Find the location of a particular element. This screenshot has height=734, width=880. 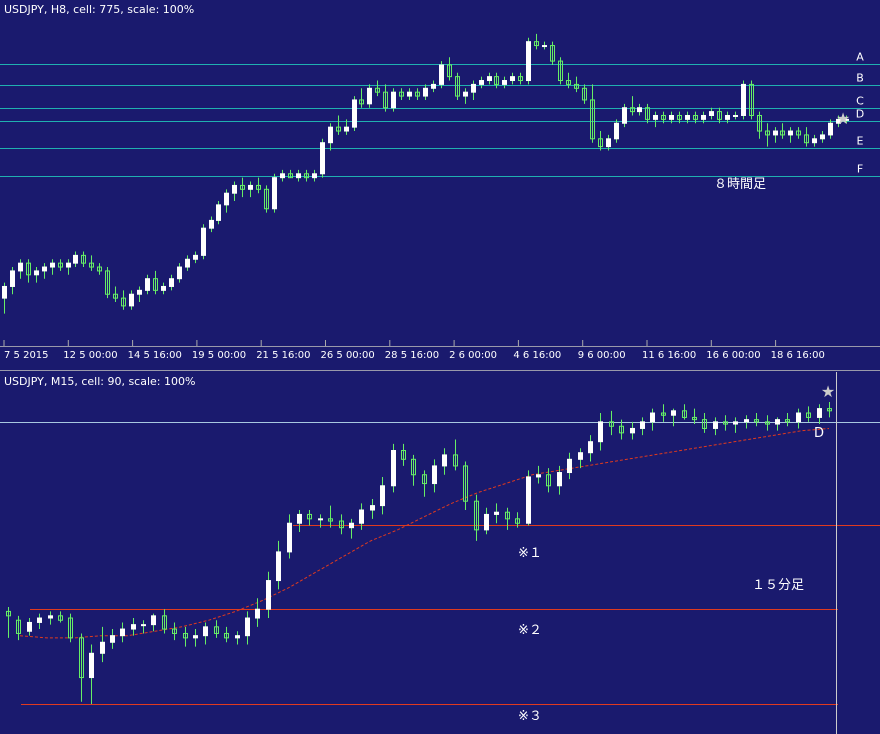

h8-level-label: F is located at coordinates (860, 169).